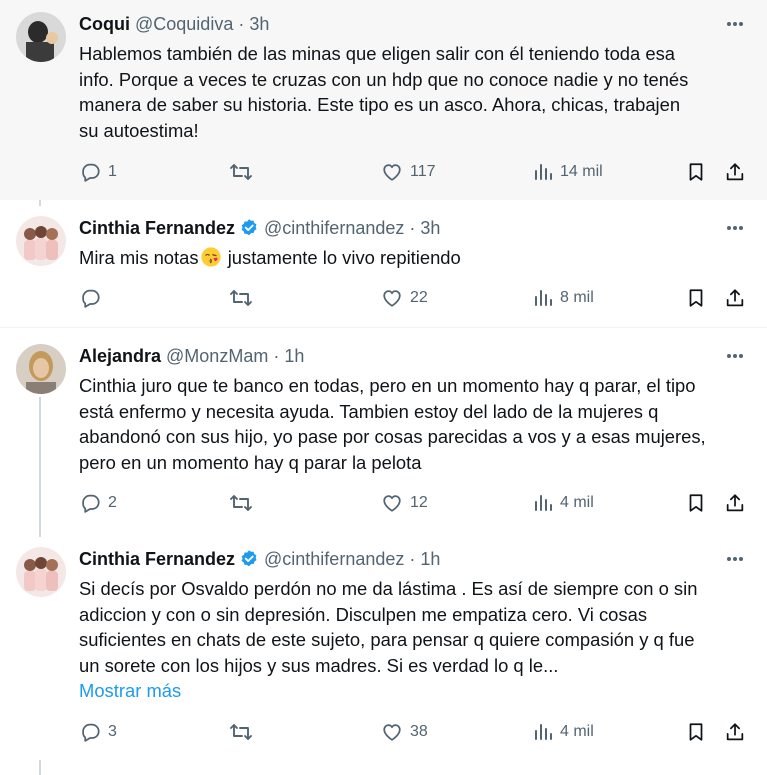  I want to click on action-bar: 22 8 mil, so click(383, 298).